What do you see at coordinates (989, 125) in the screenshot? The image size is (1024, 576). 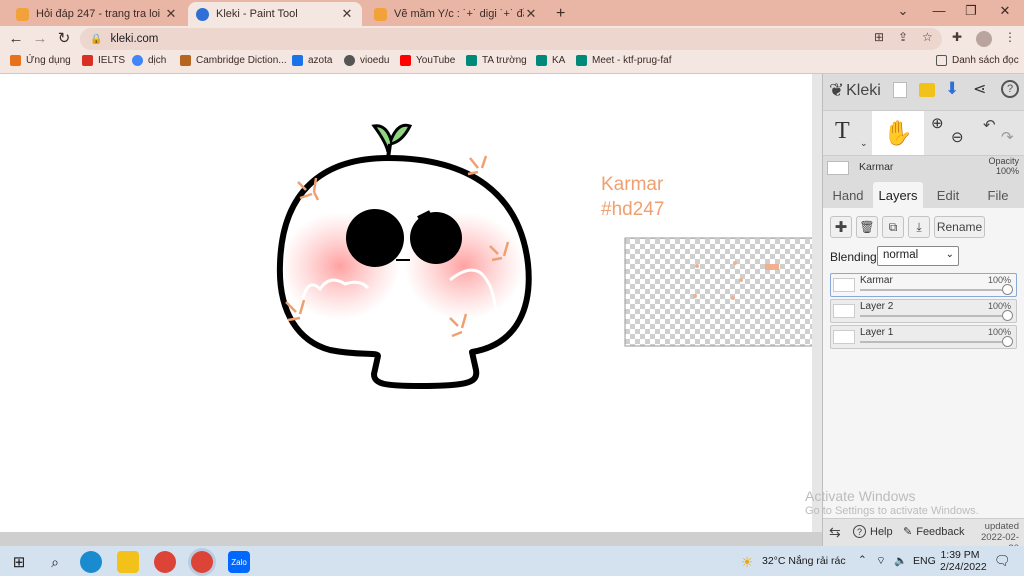 I see `undo-icon: ↶` at bounding box center [989, 125].